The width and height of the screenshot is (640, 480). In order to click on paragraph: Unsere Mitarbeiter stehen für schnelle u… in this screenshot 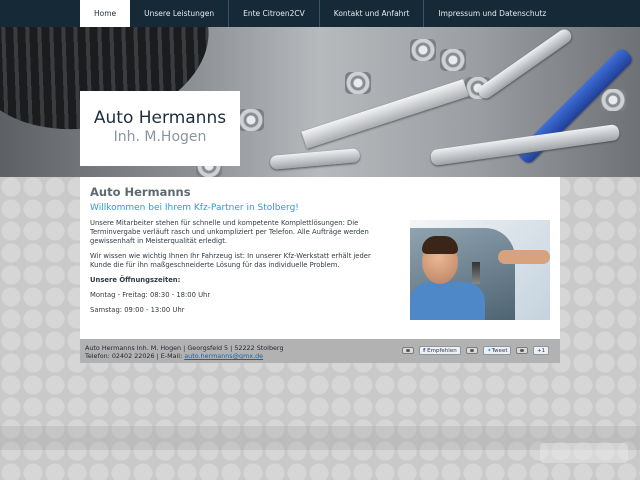, I will do `click(229, 232)`.